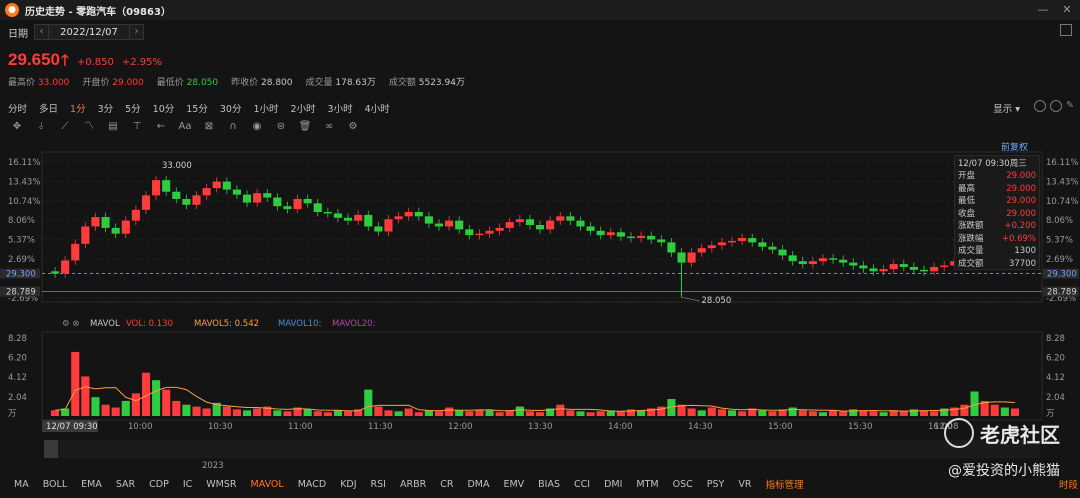 The width and height of the screenshot is (1080, 498). What do you see at coordinates (17, 378) in the screenshot?
I see `volume-axis-label-left: 4.12` at bounding box center [17, 378].